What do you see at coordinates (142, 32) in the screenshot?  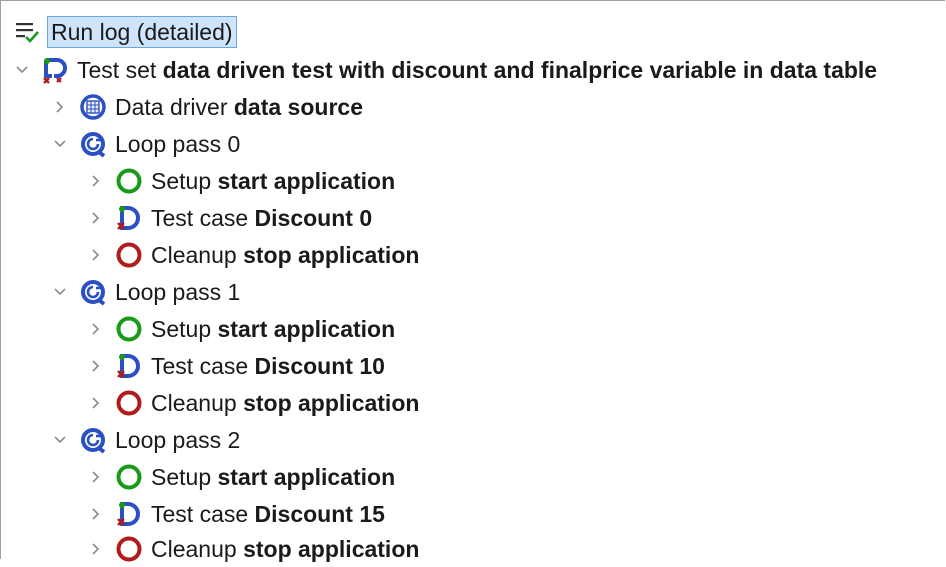 I see `root-label: Run log (detailed)` at bounding box center [142, 32].